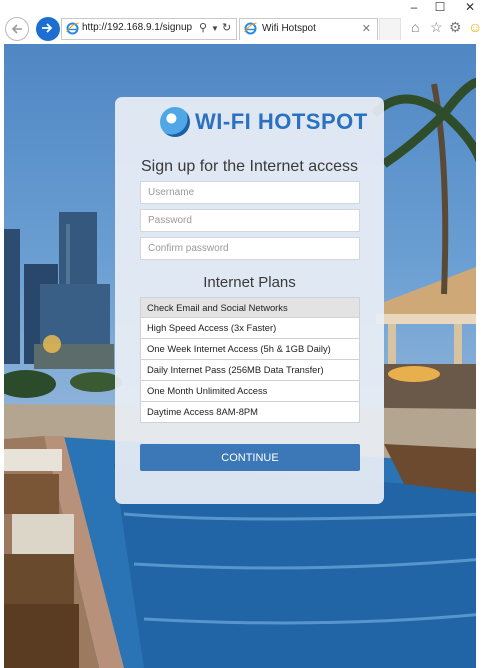  I want to click on dropdown-chevron-icon: ▼, so click(215, 28).